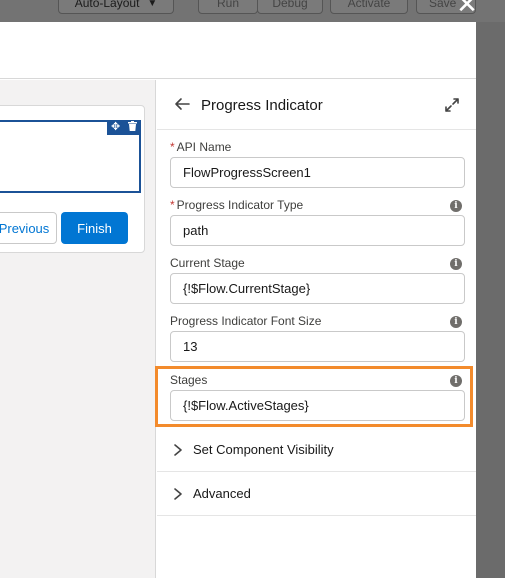 The width and height of the screenshot is (505, 578). I want to click on section-set-component-visibility: Set Component Visibility, so click(316, 450).